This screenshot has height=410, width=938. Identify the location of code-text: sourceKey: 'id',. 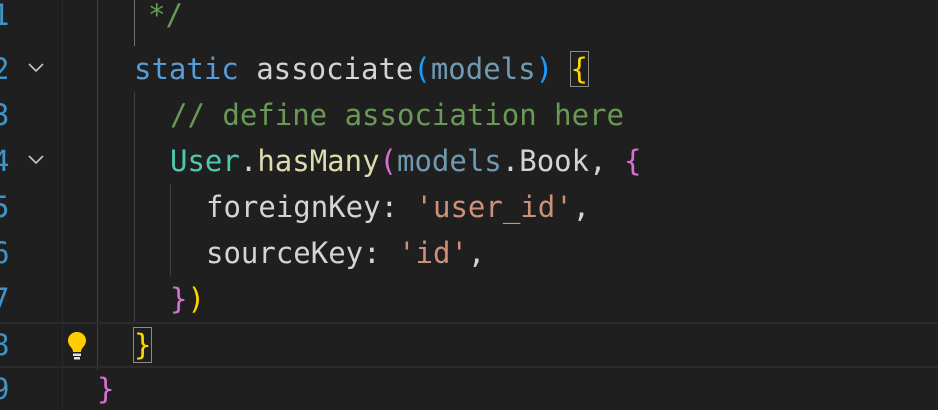
(346, 253).